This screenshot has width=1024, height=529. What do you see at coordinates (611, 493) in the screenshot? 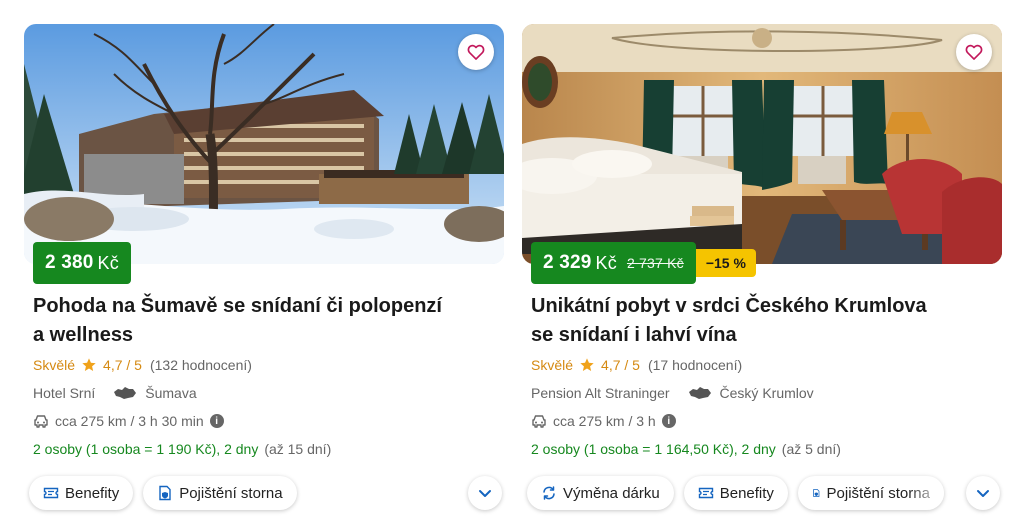
I see `chip-label: Výměna dárku` at bounding box center [611, 493].